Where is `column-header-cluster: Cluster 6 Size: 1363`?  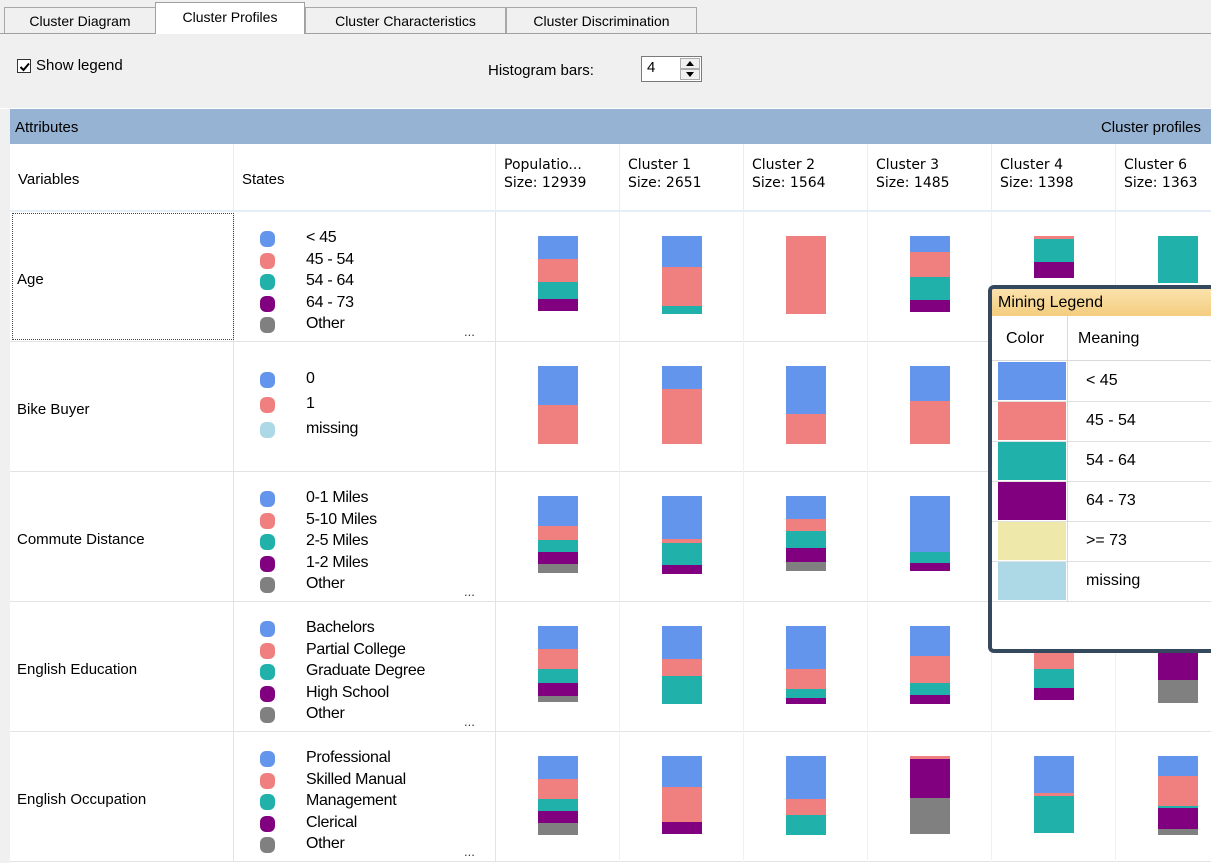
column-header-cluster: Cluster 6 Size: 1363 is located at coordinates (1163, 177).